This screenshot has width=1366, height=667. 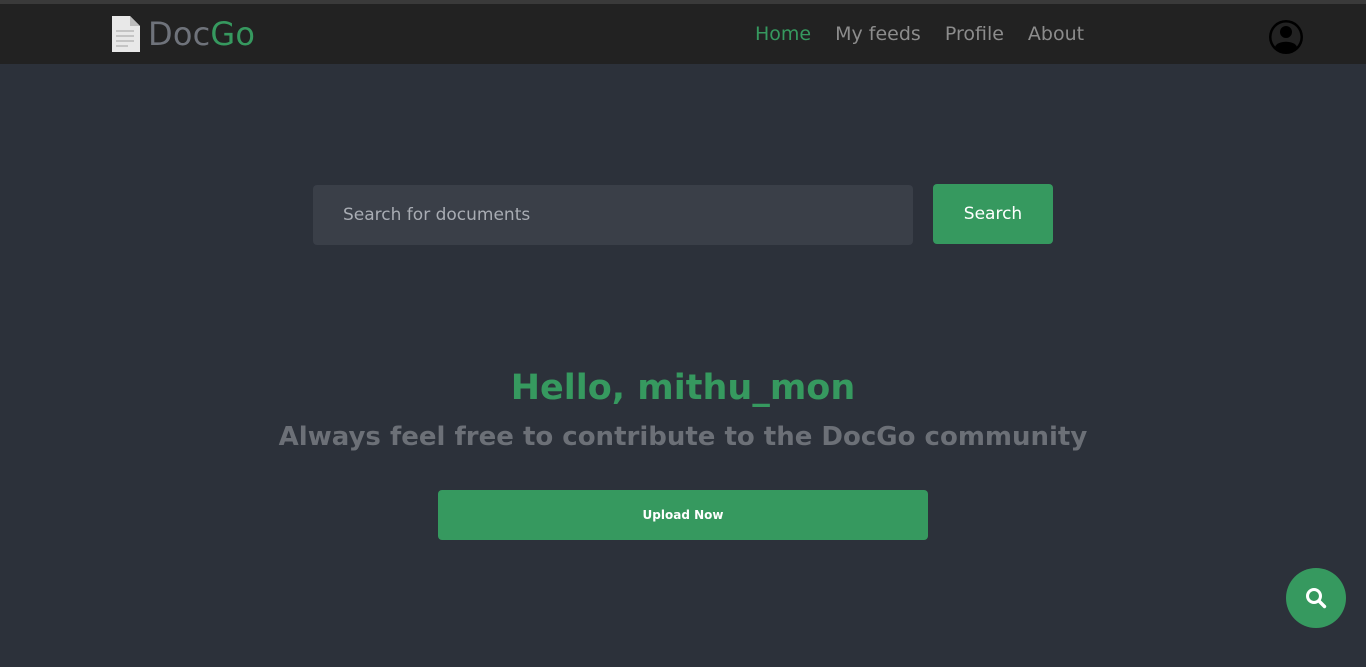 I want to click on brand-name: DocGo, so click(x=201, y=34).